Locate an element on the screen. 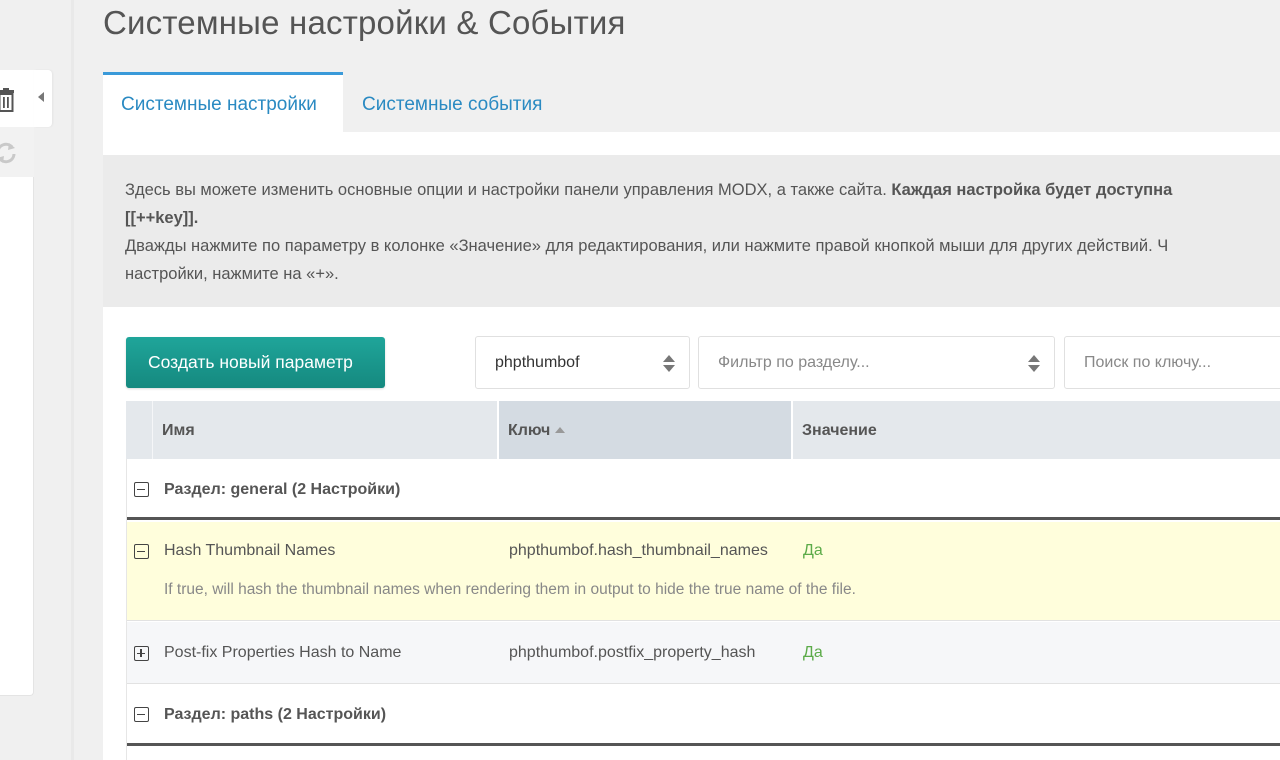 This screenshot has width=1280, height=760. group-row-paths: Раздел: paths (2 Настройки) is located at coordinates (703, 715).